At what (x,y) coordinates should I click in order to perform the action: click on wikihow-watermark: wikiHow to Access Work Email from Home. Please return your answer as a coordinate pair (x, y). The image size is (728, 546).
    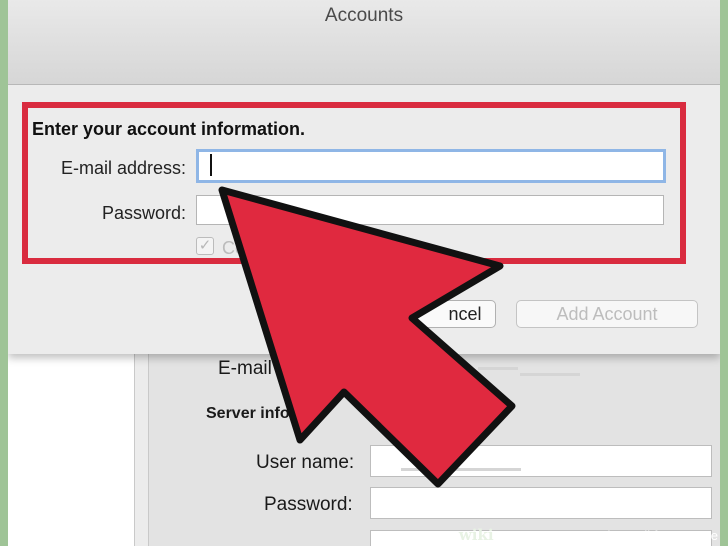
    Looking at the image, I should click on (588, 535).